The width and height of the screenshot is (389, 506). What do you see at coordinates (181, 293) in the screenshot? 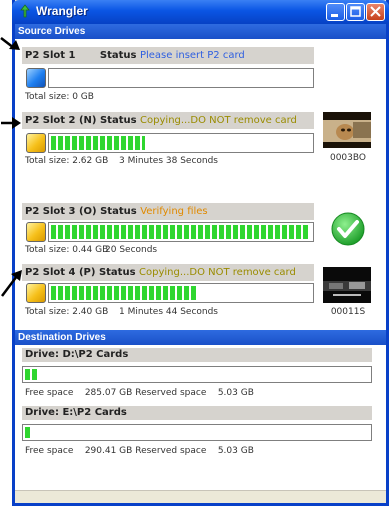
I see `slot-4-progress-bar` at bounding box center [181, 293].